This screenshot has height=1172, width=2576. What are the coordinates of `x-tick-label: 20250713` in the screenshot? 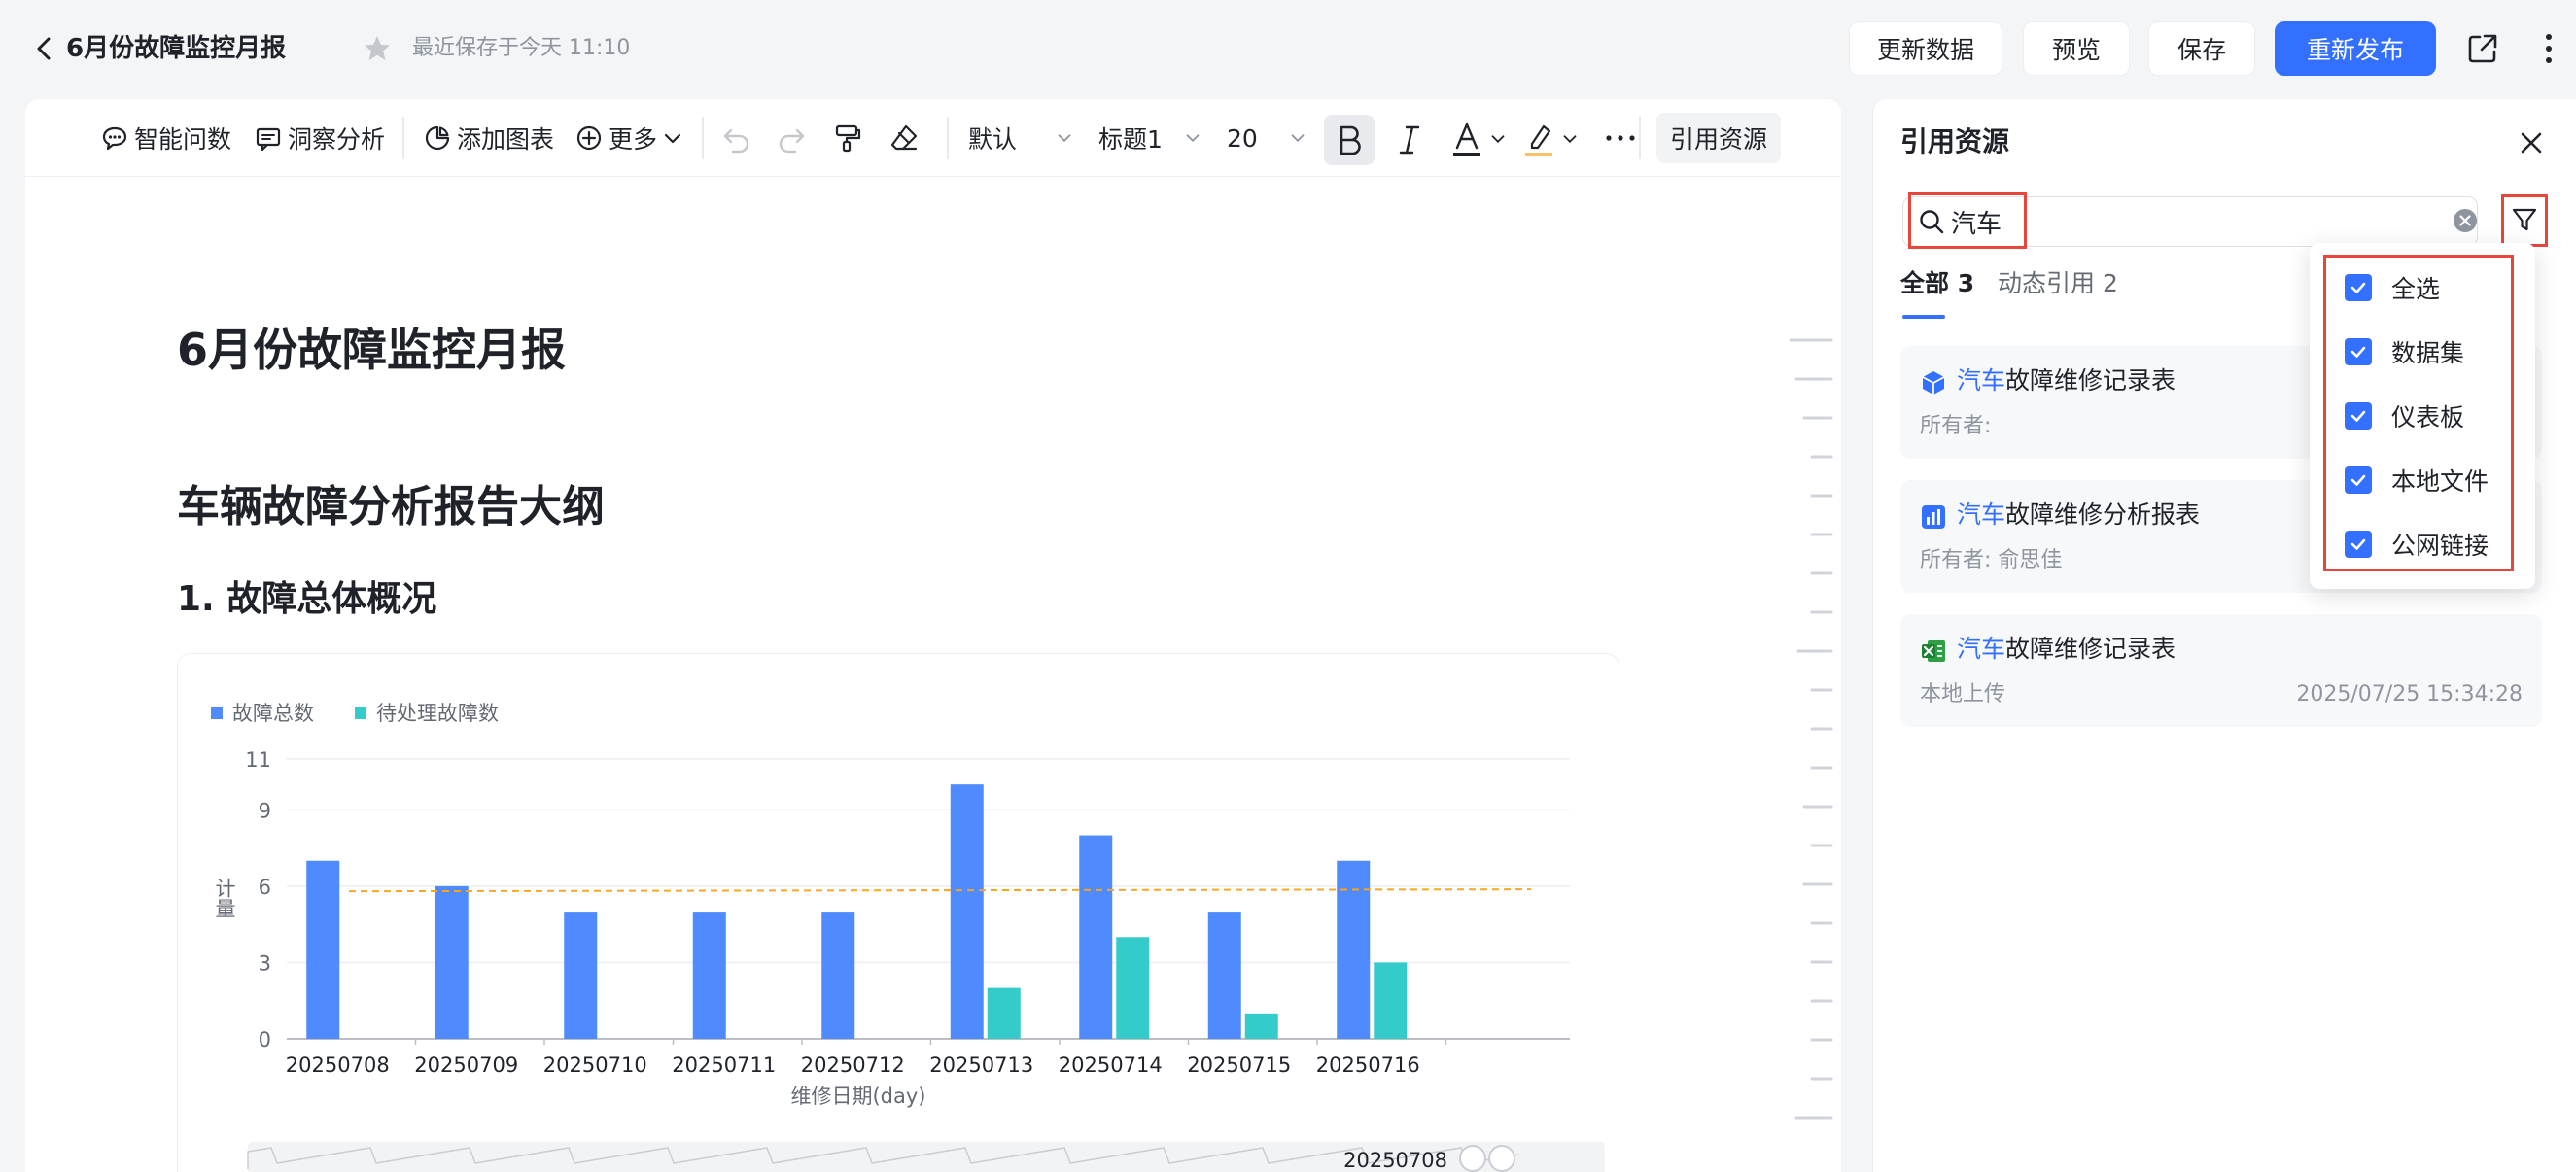 It's located at (981, 1065).